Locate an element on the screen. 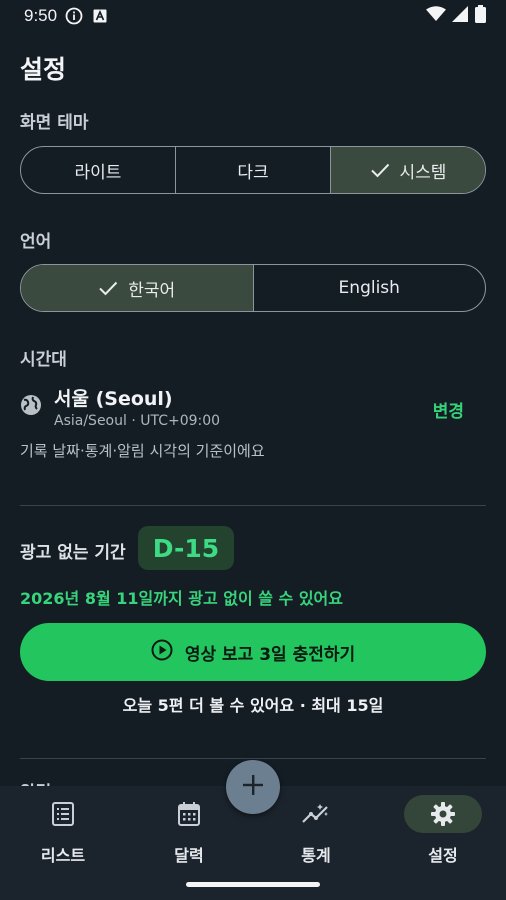 This screenshot has width=506, height=900. language-segmented-control: 한국어 English is located at coordinates (253, 288).